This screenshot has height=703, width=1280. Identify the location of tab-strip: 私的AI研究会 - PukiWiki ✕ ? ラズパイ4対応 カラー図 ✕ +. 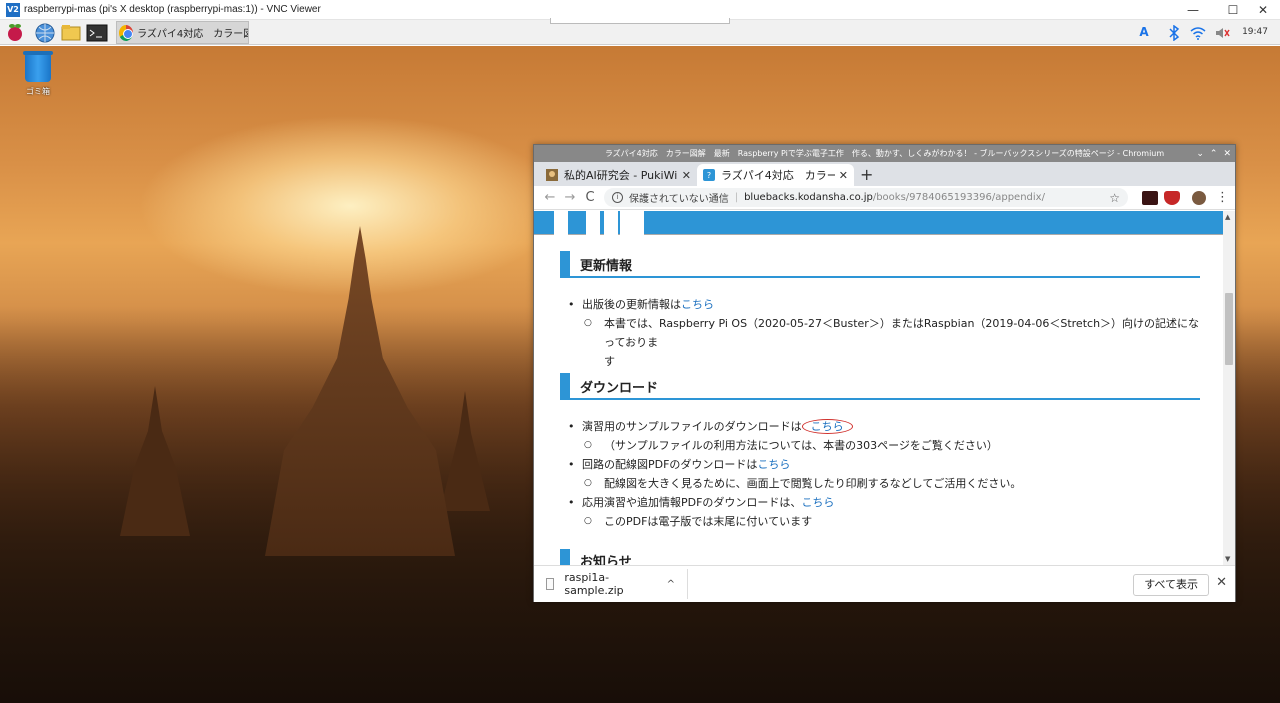
(884, 174).